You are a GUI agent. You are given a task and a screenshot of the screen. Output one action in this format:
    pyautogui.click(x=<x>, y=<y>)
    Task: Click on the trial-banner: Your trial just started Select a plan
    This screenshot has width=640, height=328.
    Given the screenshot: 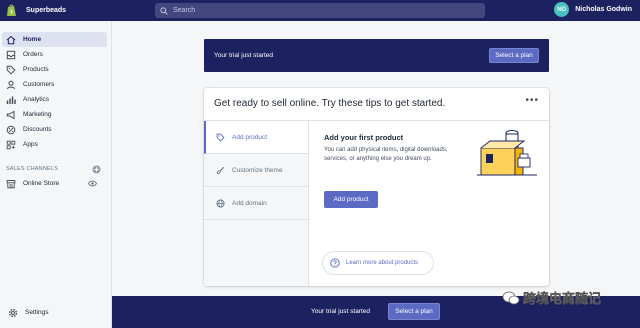 What is the action you would take?
    pyautogui.click(x=376, y=55)
    